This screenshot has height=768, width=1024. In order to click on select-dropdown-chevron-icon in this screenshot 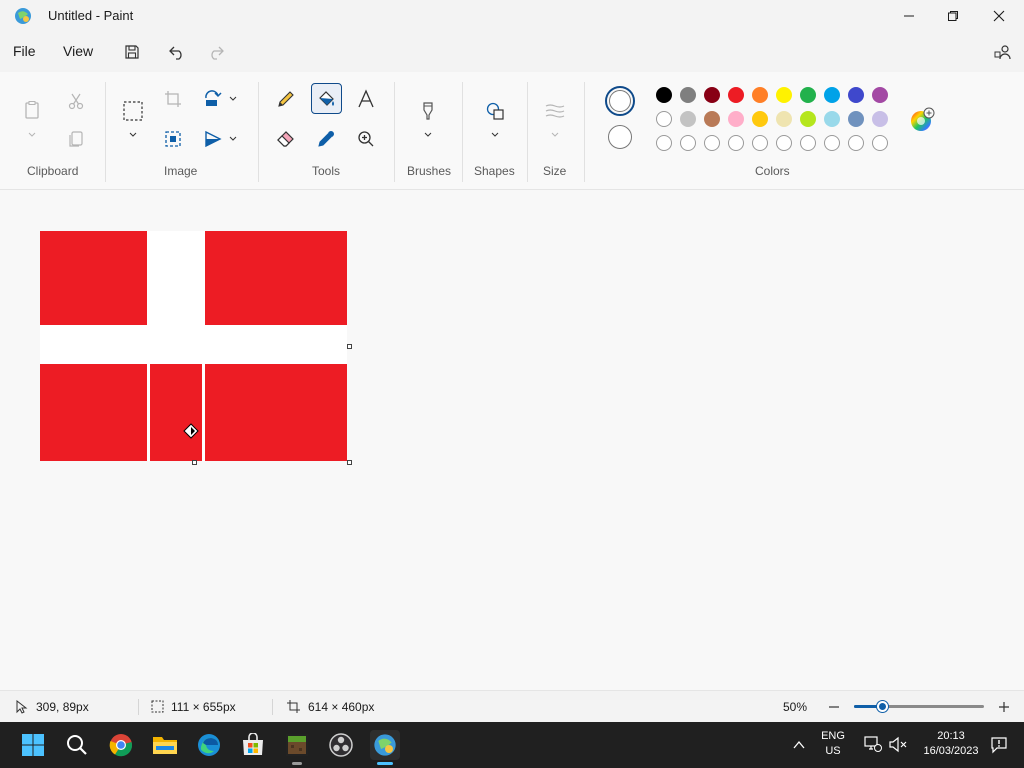, I will do `click(133, 135)`.